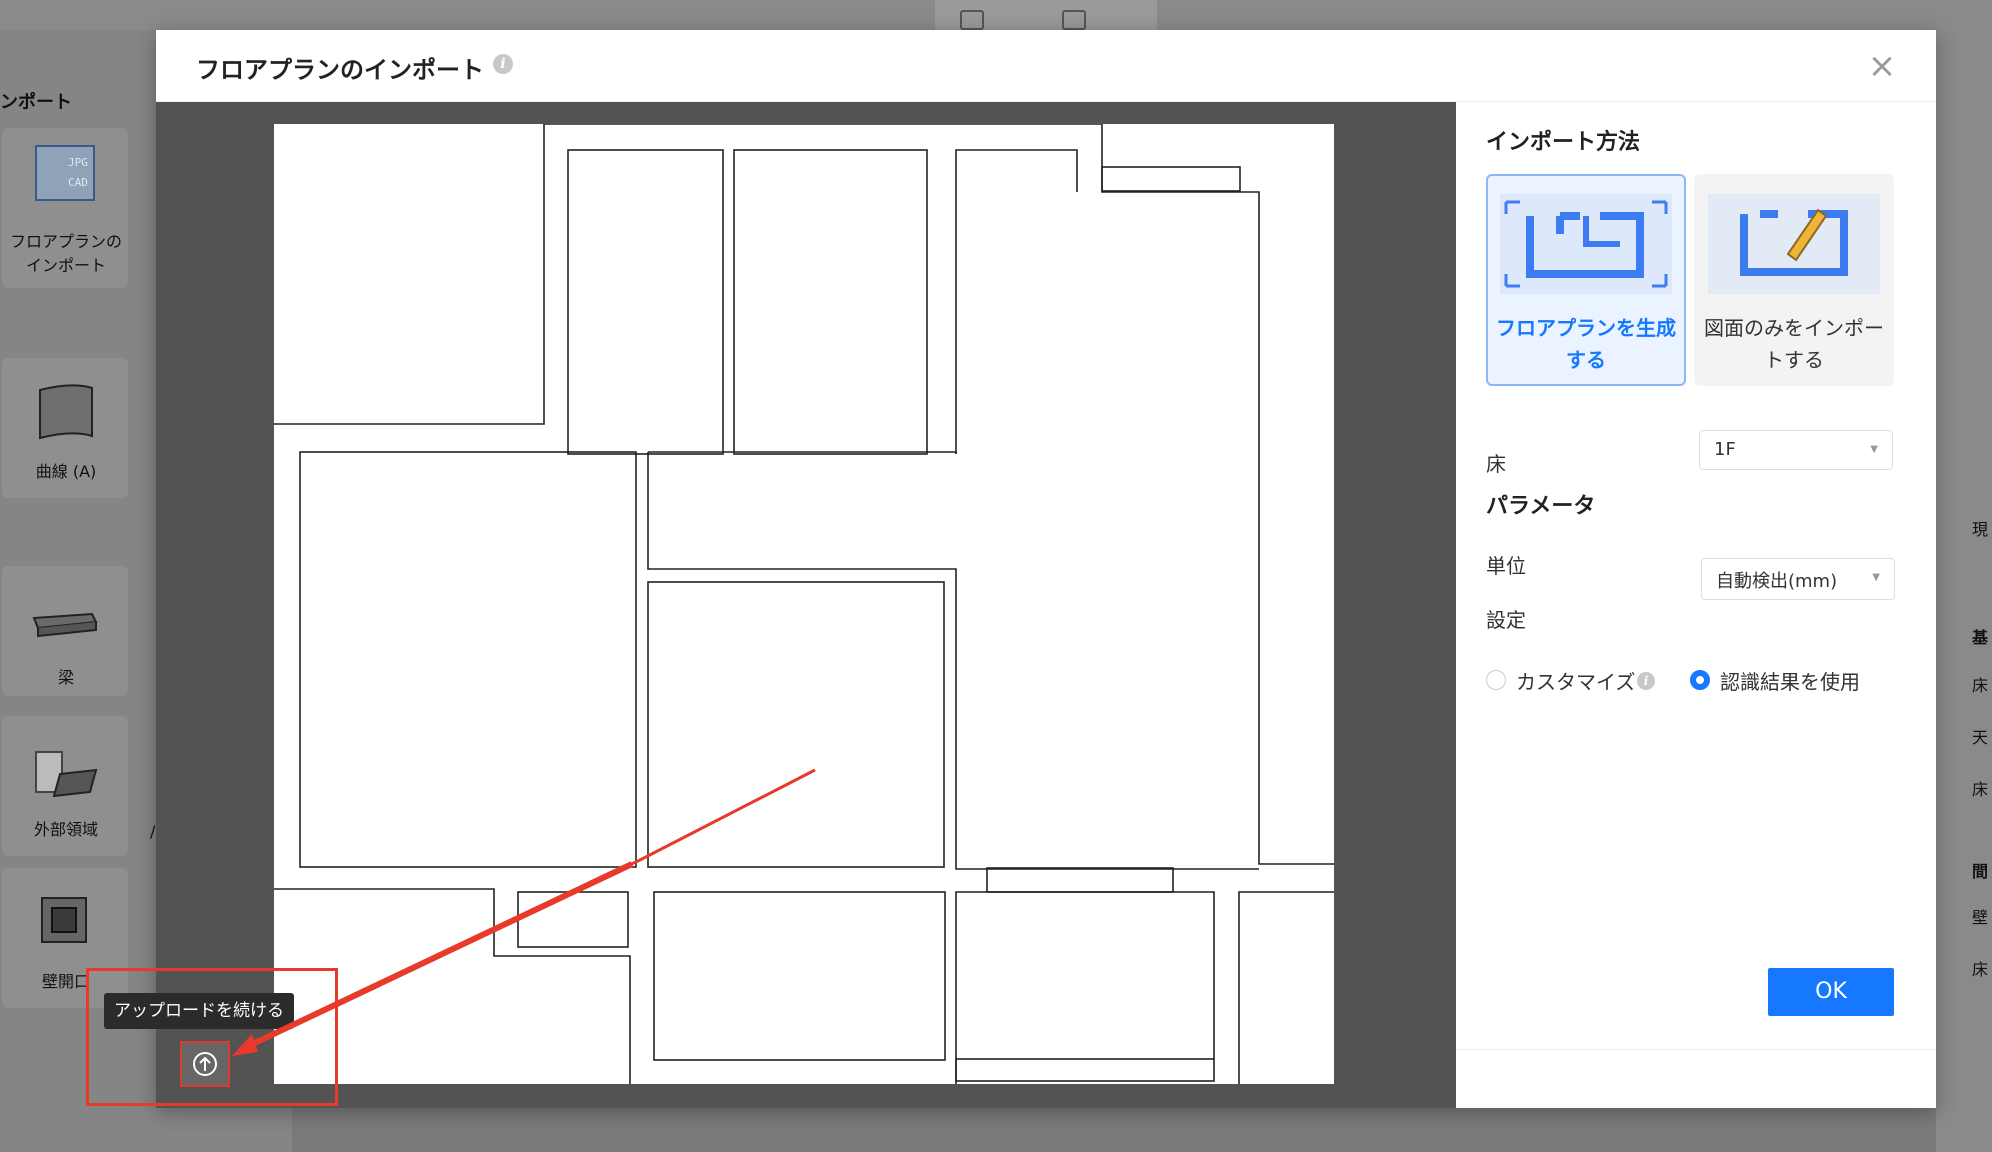 The image size is (1992, 1152). Describe the element at coordinates (65, 241) in the screenshot. I see `floorplan-import-label-1: フロアプランの` at that location.